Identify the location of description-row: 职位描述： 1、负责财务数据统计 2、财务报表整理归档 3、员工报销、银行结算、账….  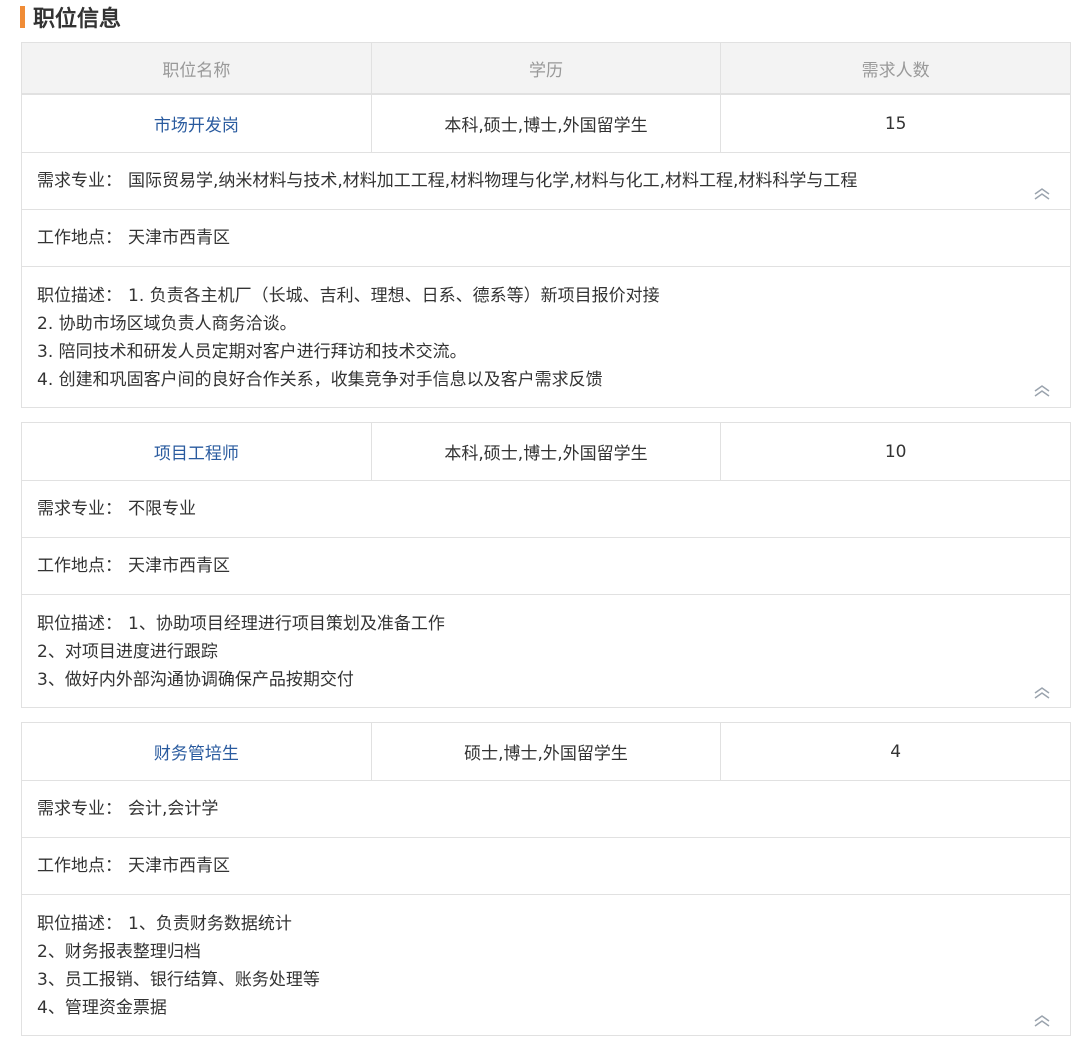
(546, 965).